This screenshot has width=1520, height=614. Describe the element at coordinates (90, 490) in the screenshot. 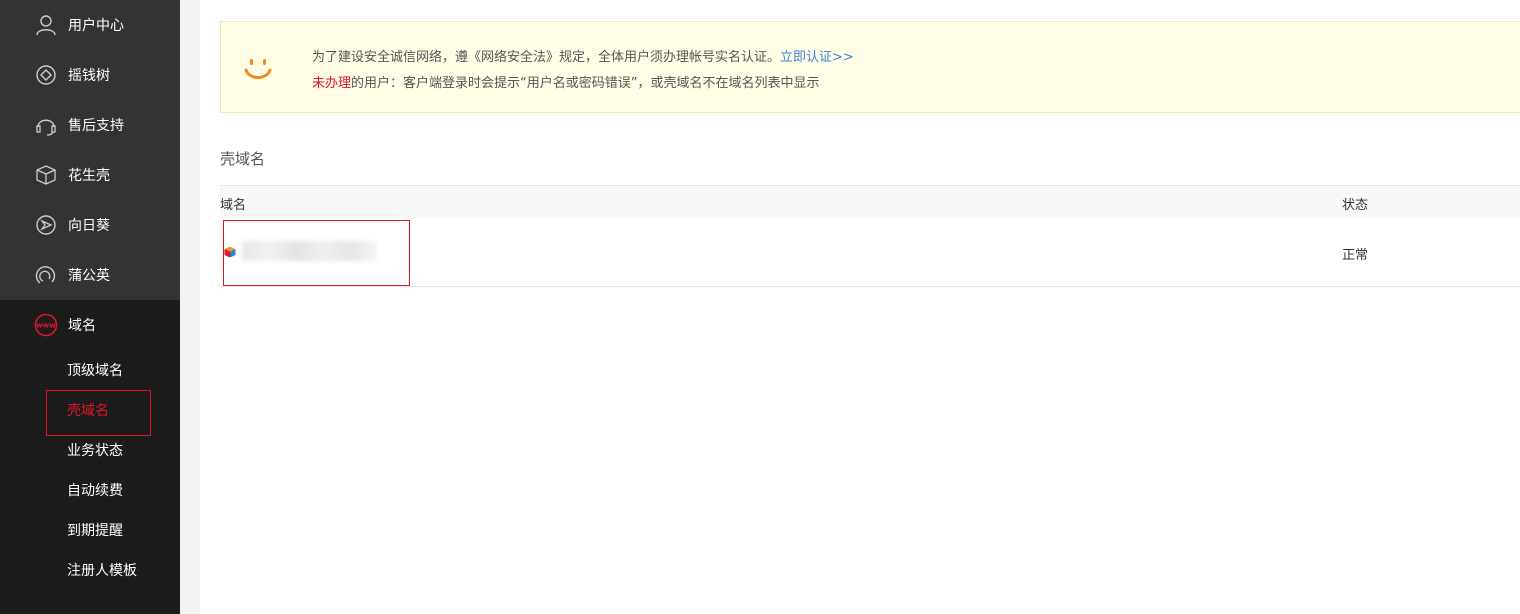

I see `sidebar-subitem-auto-renew: 自动续费` at that location.